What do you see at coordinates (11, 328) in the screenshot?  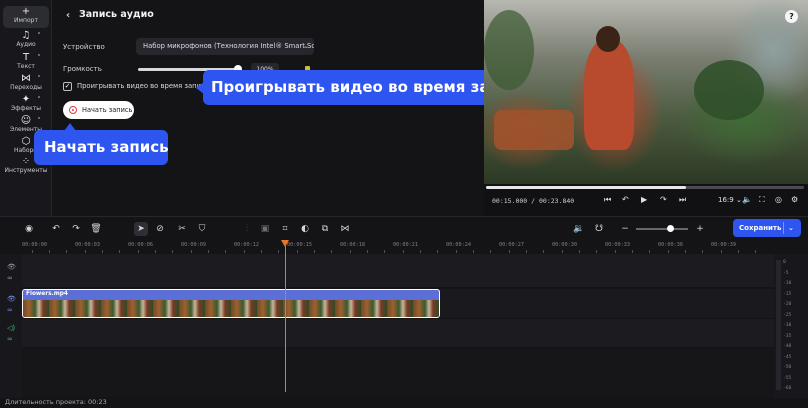 I see `audio-mute-icon: ◁)` at bounding box center [11, 328].